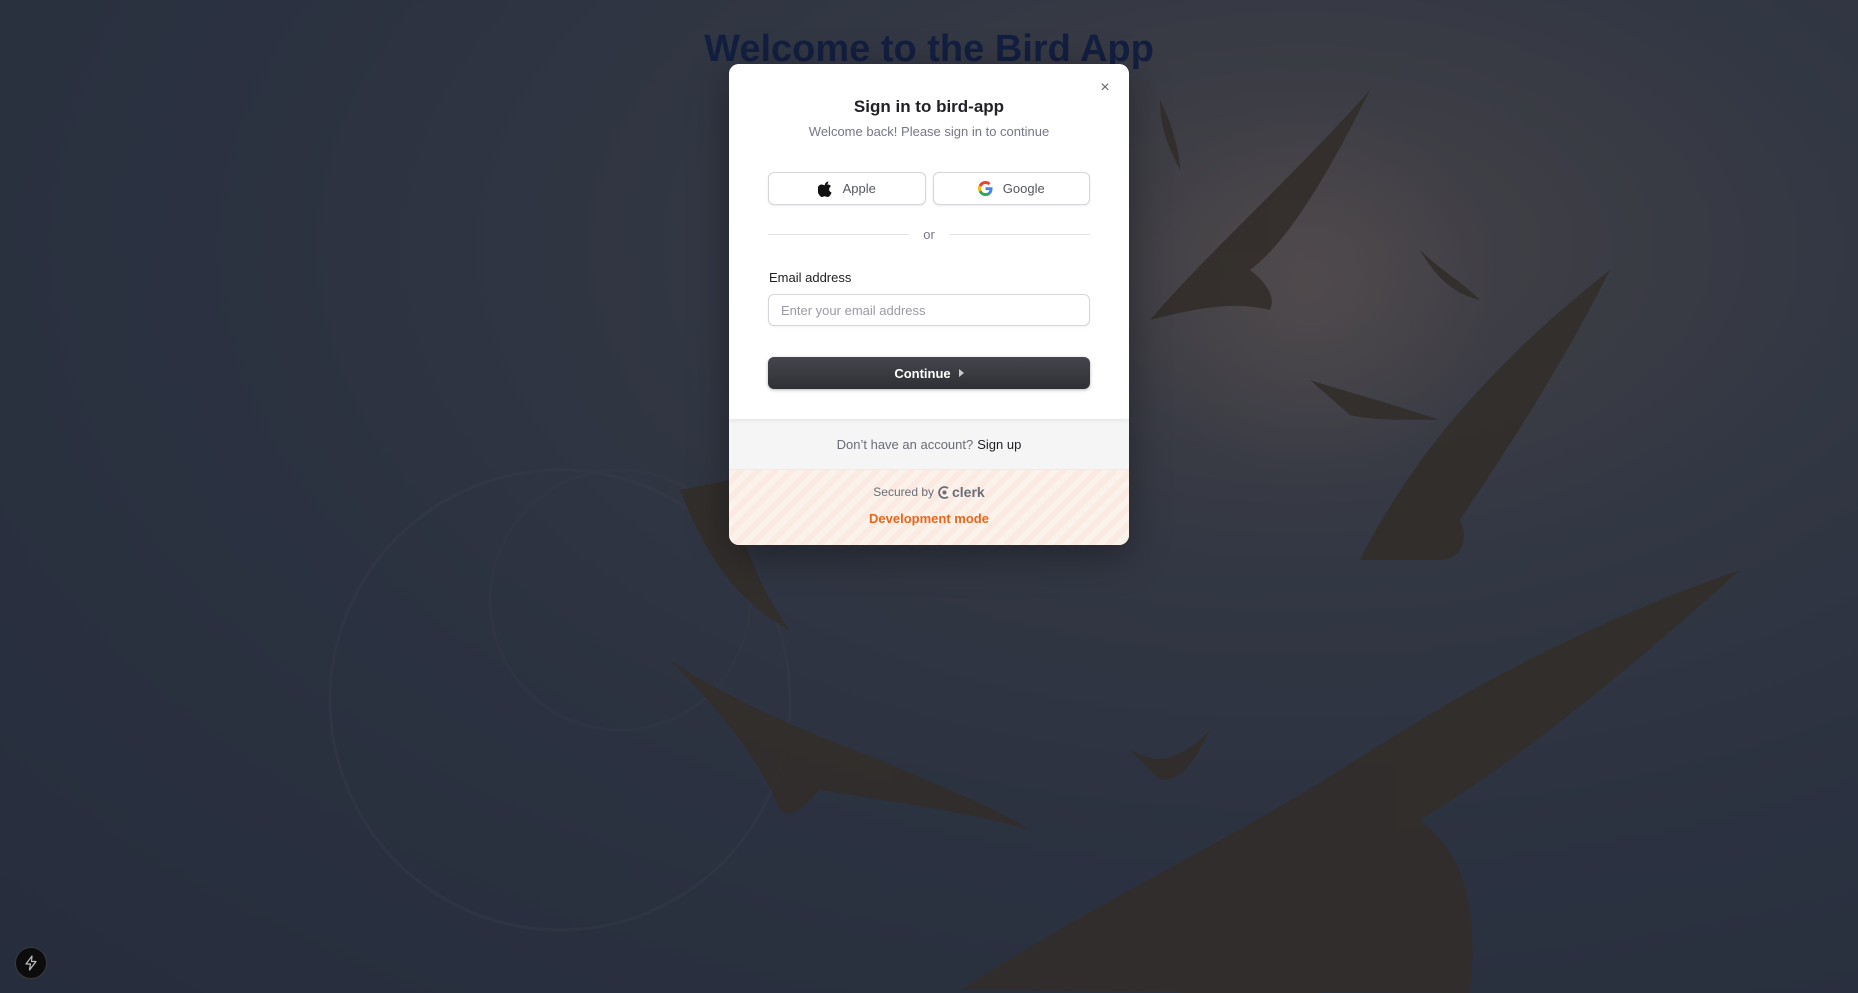 The image size is (1858, 993). What do you see at coordinates (961, 373) in the screenshot?
I see `caret-right-icon` at bounding box center [961, 373].